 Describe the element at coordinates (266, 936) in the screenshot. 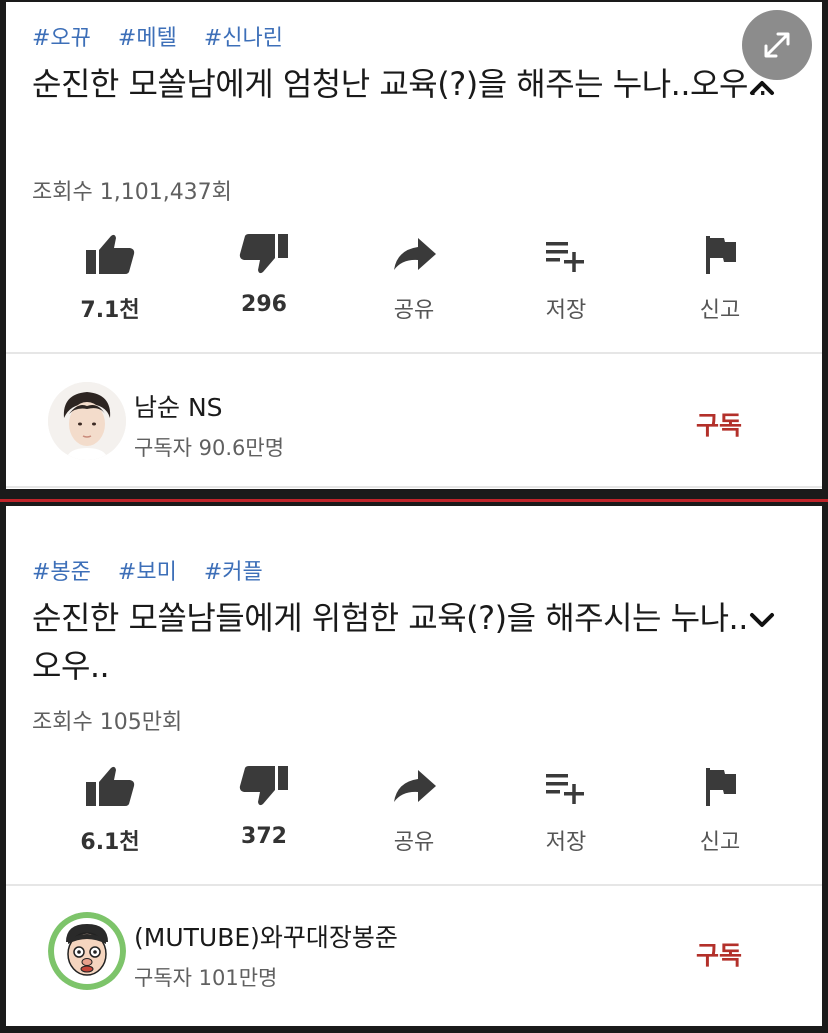

I see `channel-name: (MUTUBE)와꾸대장봉준` at that location.